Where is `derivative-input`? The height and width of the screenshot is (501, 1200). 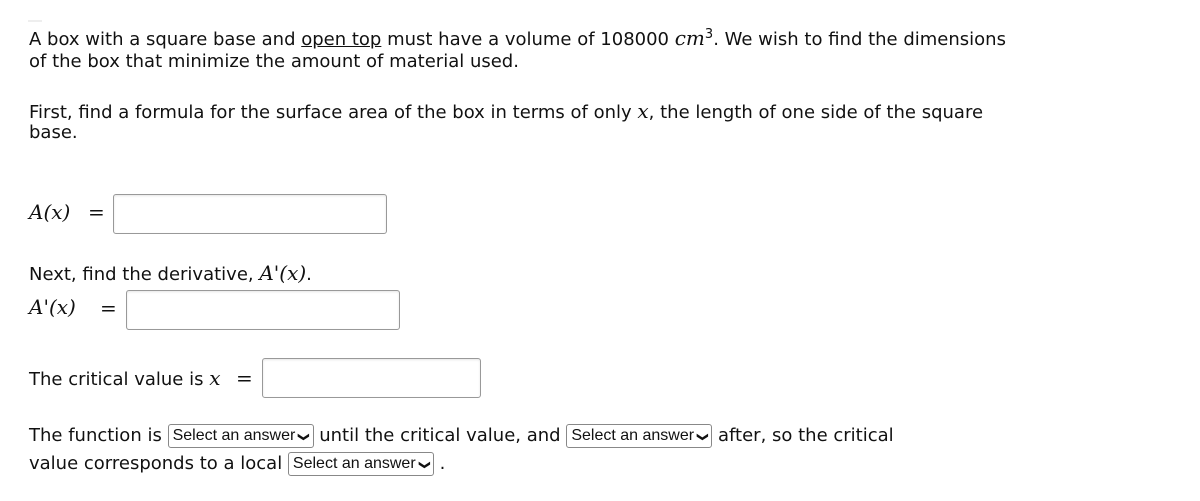 derivative-input is located at coordinates (263, 310).